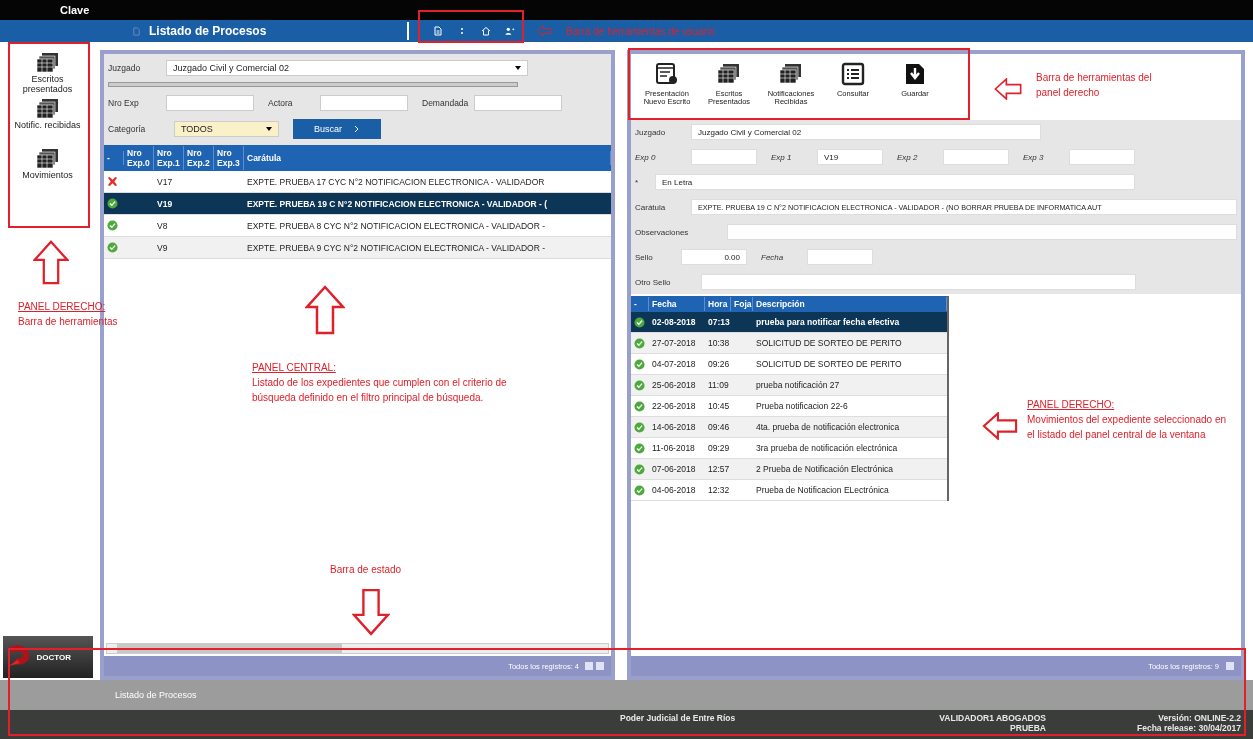 The image size is (1253, 739). What do you see at coordinates (1199, 718) in the screenshot?
I see `version-text: Versión: ONLINE-2.2` at bounding box center [1199, 718].